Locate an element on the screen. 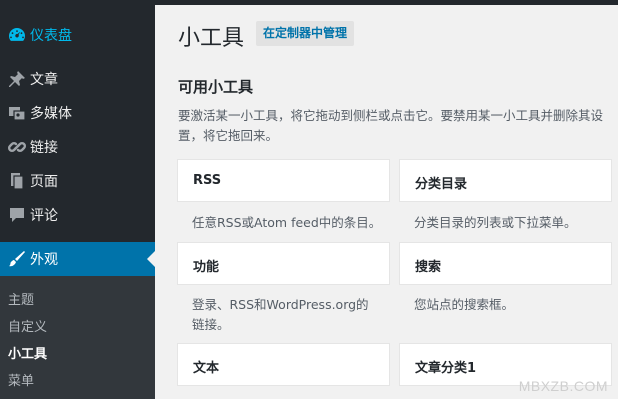 The image size is (618, 399). menu-item-posts: 文章 is located at coordinates (77, 79).